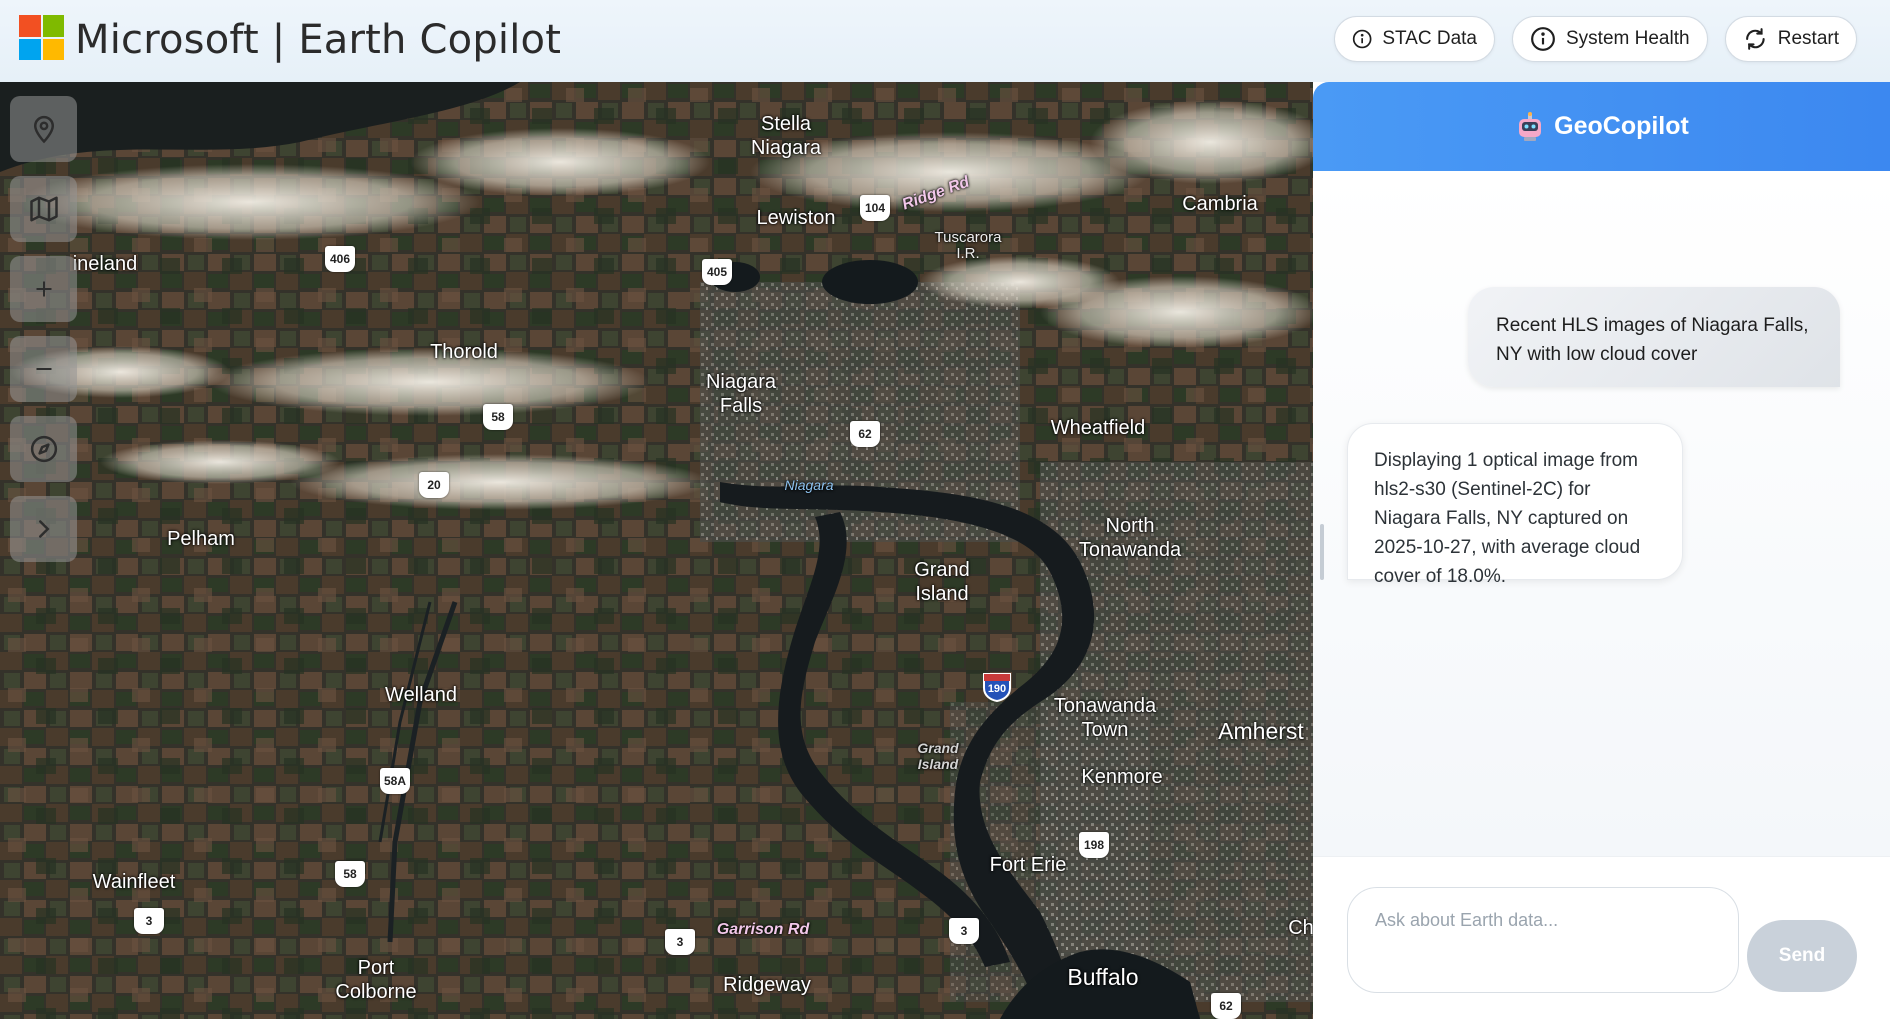 The height and width of the screenshot is (1019, 1890). Describe the element at coordinates (1094, 845) in the screenshot. I see `route-shield: 198` at that location.